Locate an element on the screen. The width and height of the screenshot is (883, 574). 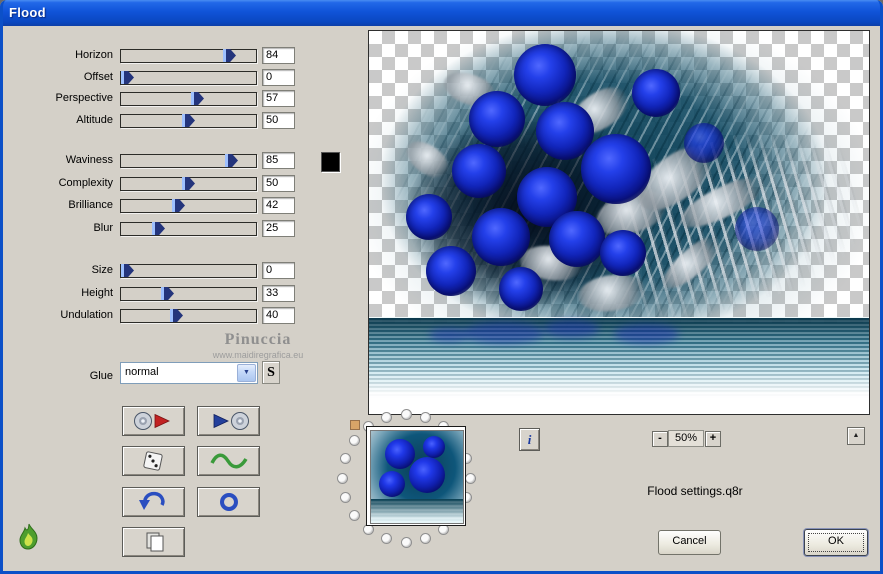
height-slider is located at coordinates (188, 294).